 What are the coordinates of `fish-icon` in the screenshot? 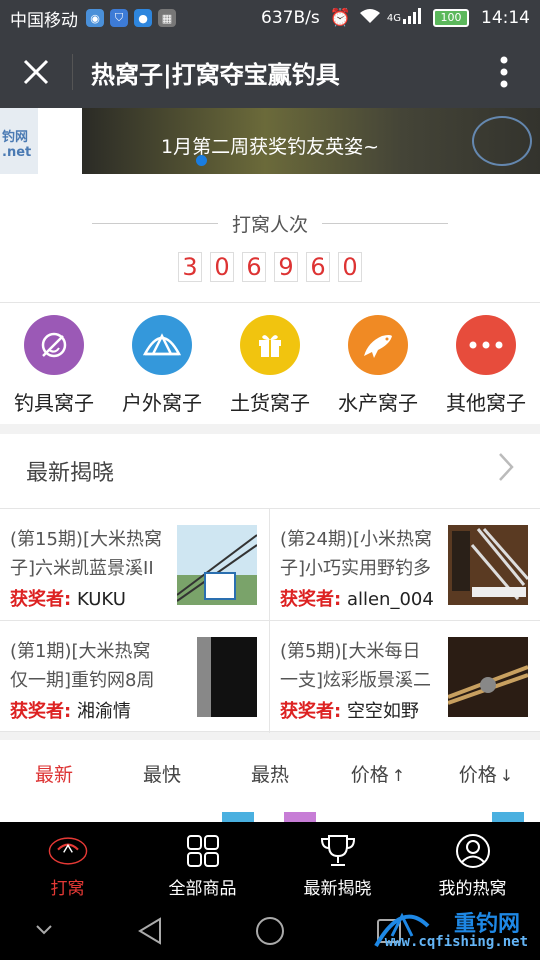 It's located at (378, 345).